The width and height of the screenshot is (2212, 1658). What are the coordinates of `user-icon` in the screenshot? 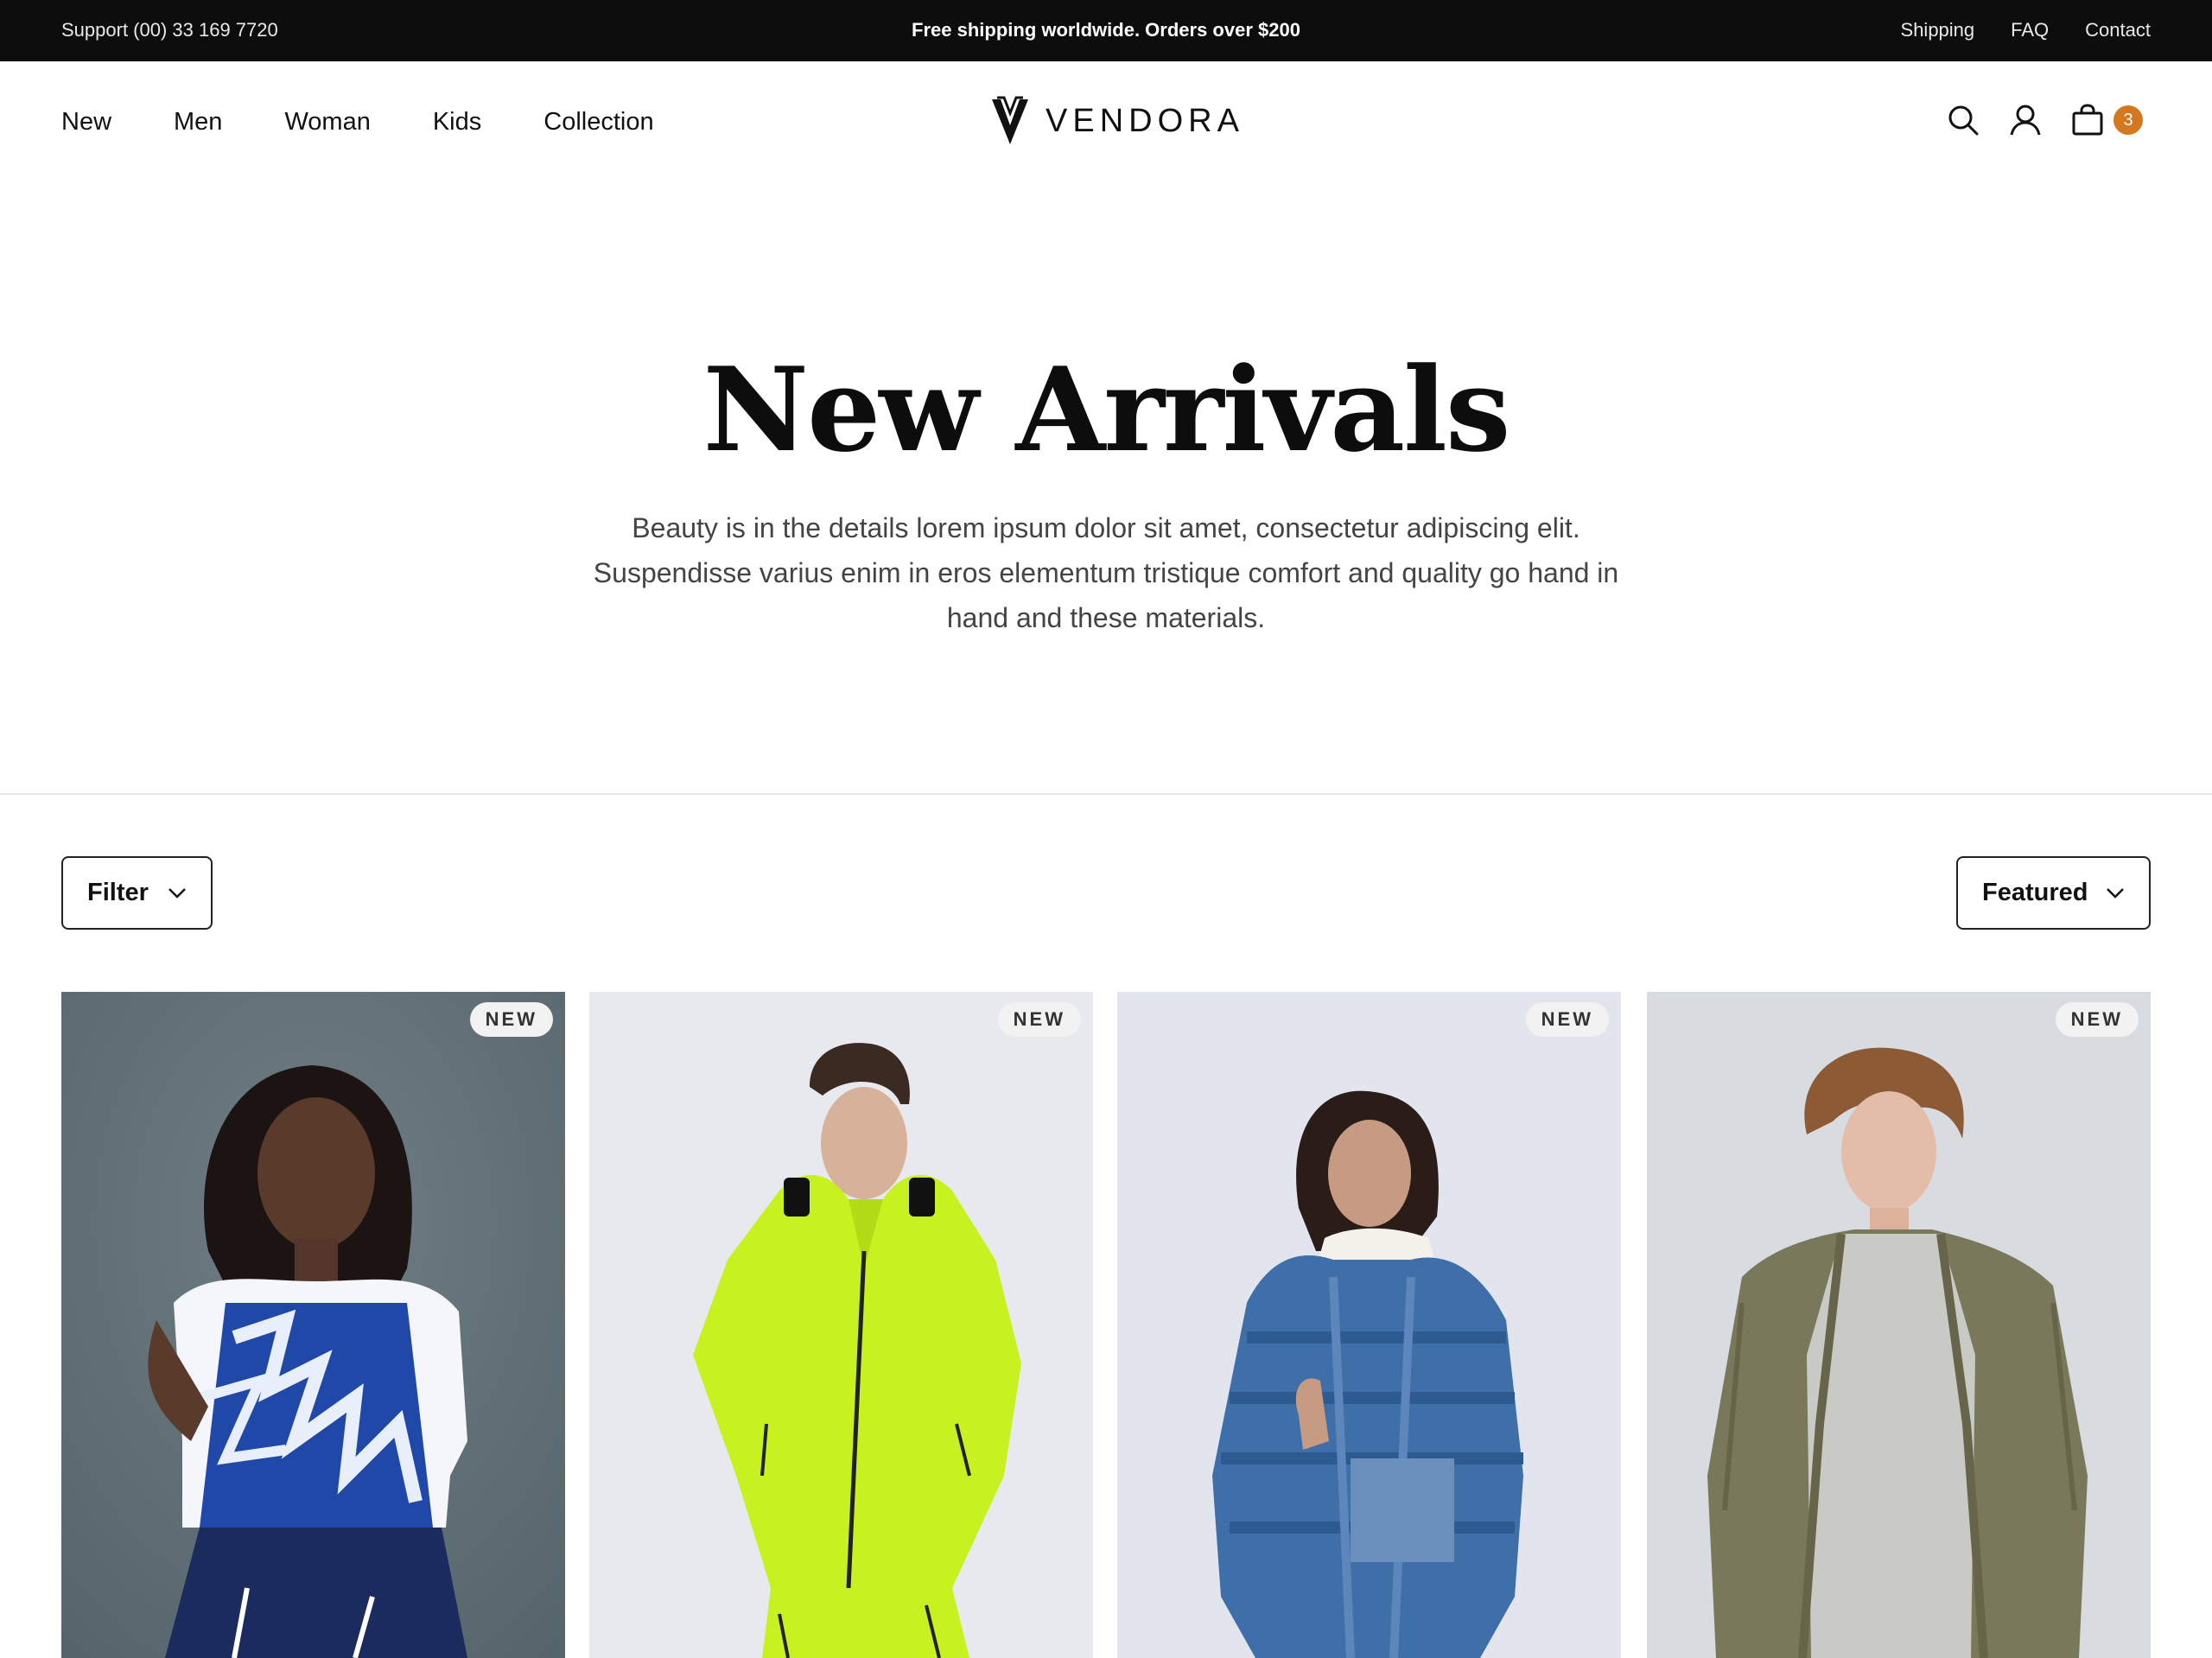 It's located at (2025, 120).